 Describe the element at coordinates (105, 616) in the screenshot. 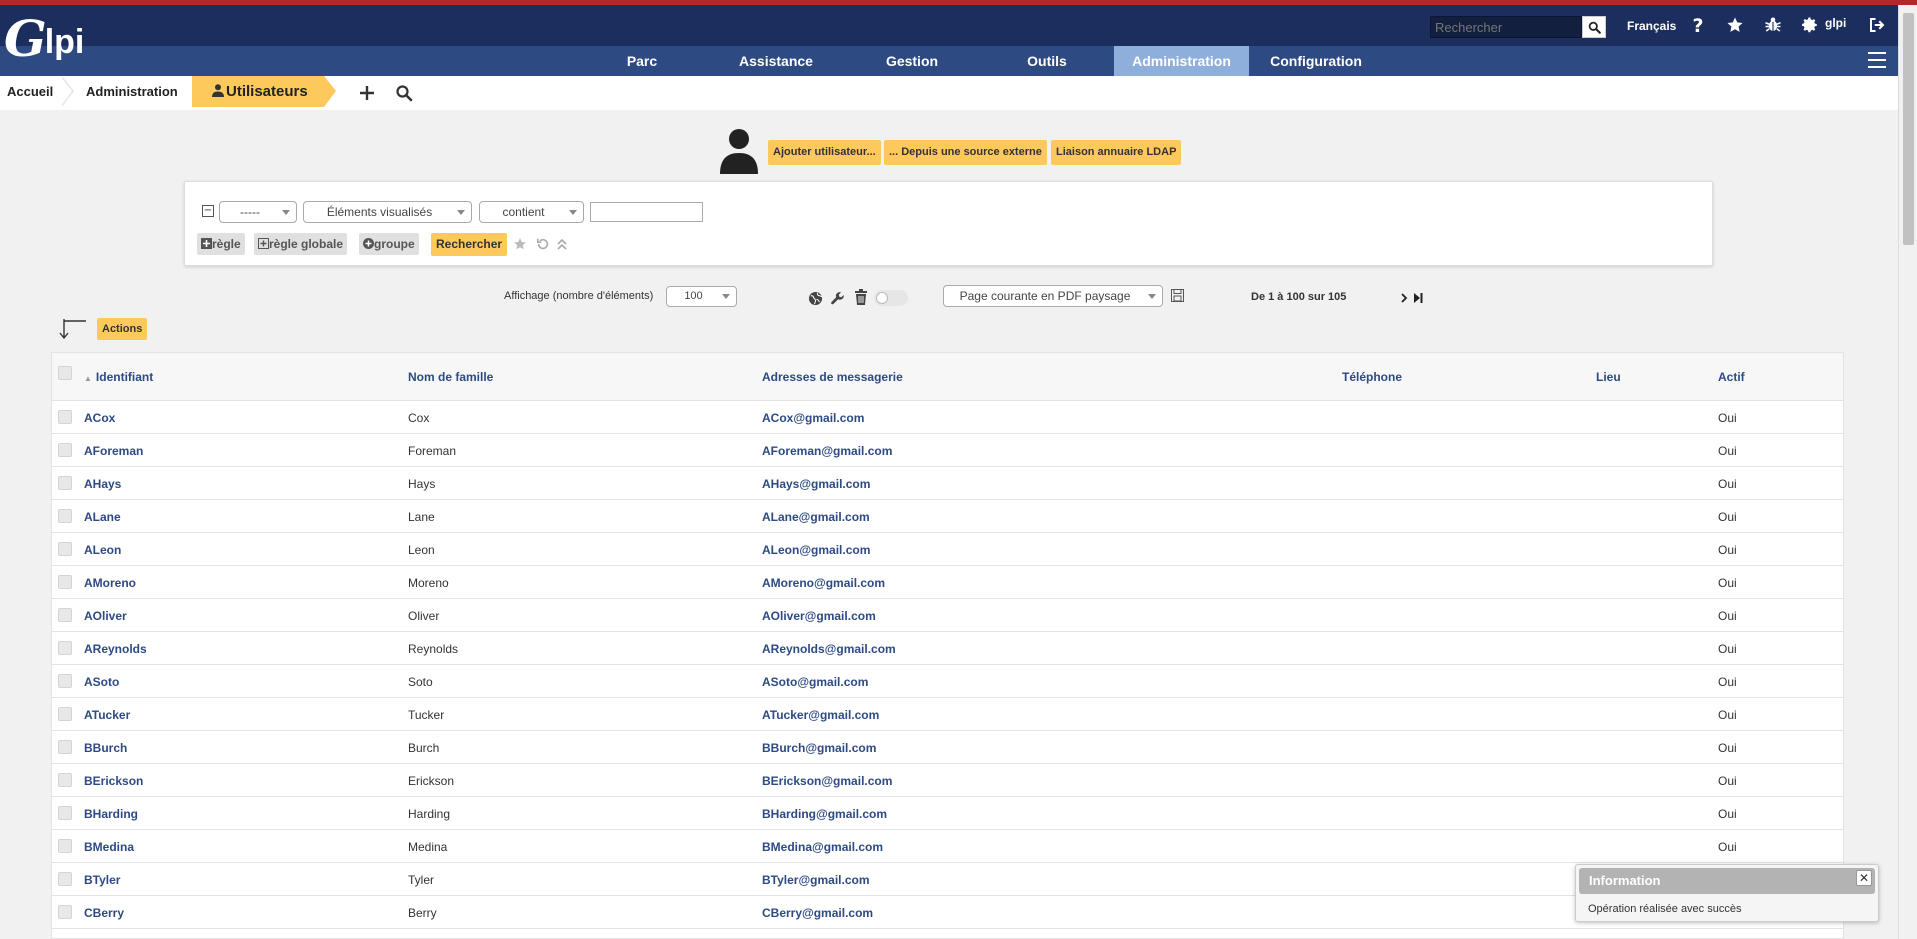

I see `cell-login: AOliver` at that location.